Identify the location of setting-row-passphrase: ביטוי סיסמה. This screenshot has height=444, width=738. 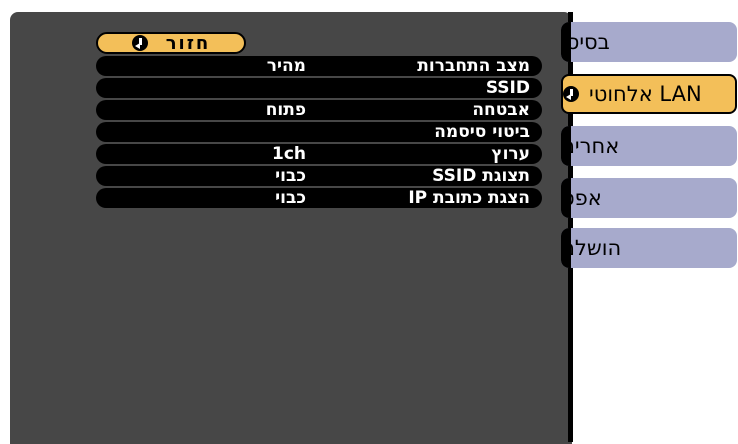
(319, 132).